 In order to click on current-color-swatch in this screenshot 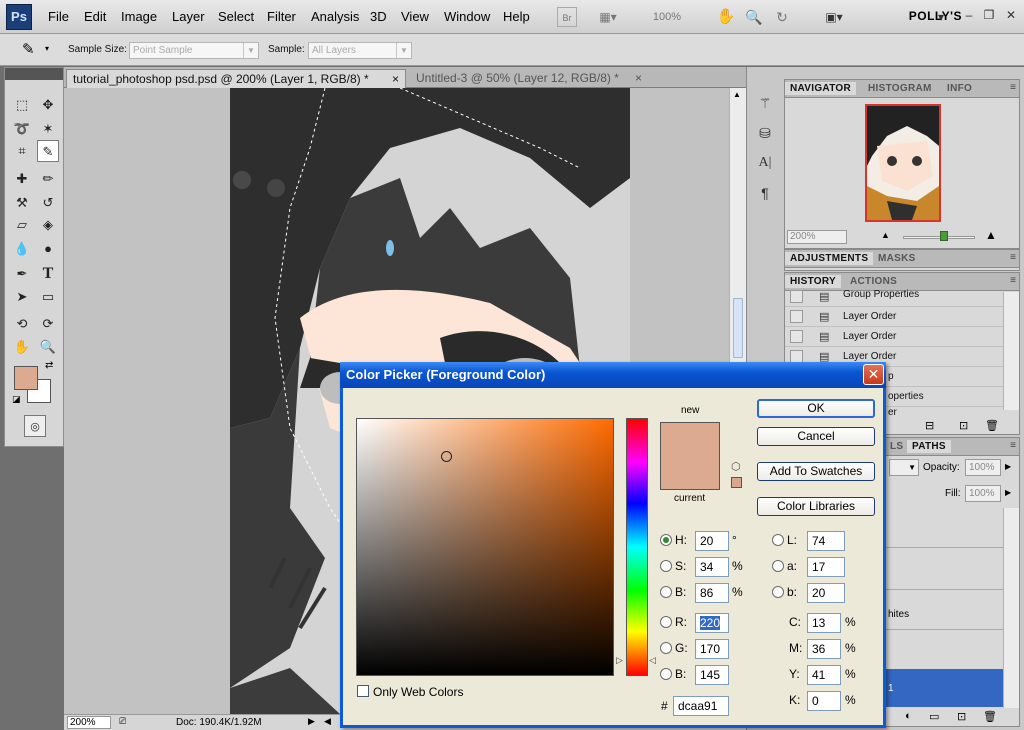, I will do `click(690, 473)`.